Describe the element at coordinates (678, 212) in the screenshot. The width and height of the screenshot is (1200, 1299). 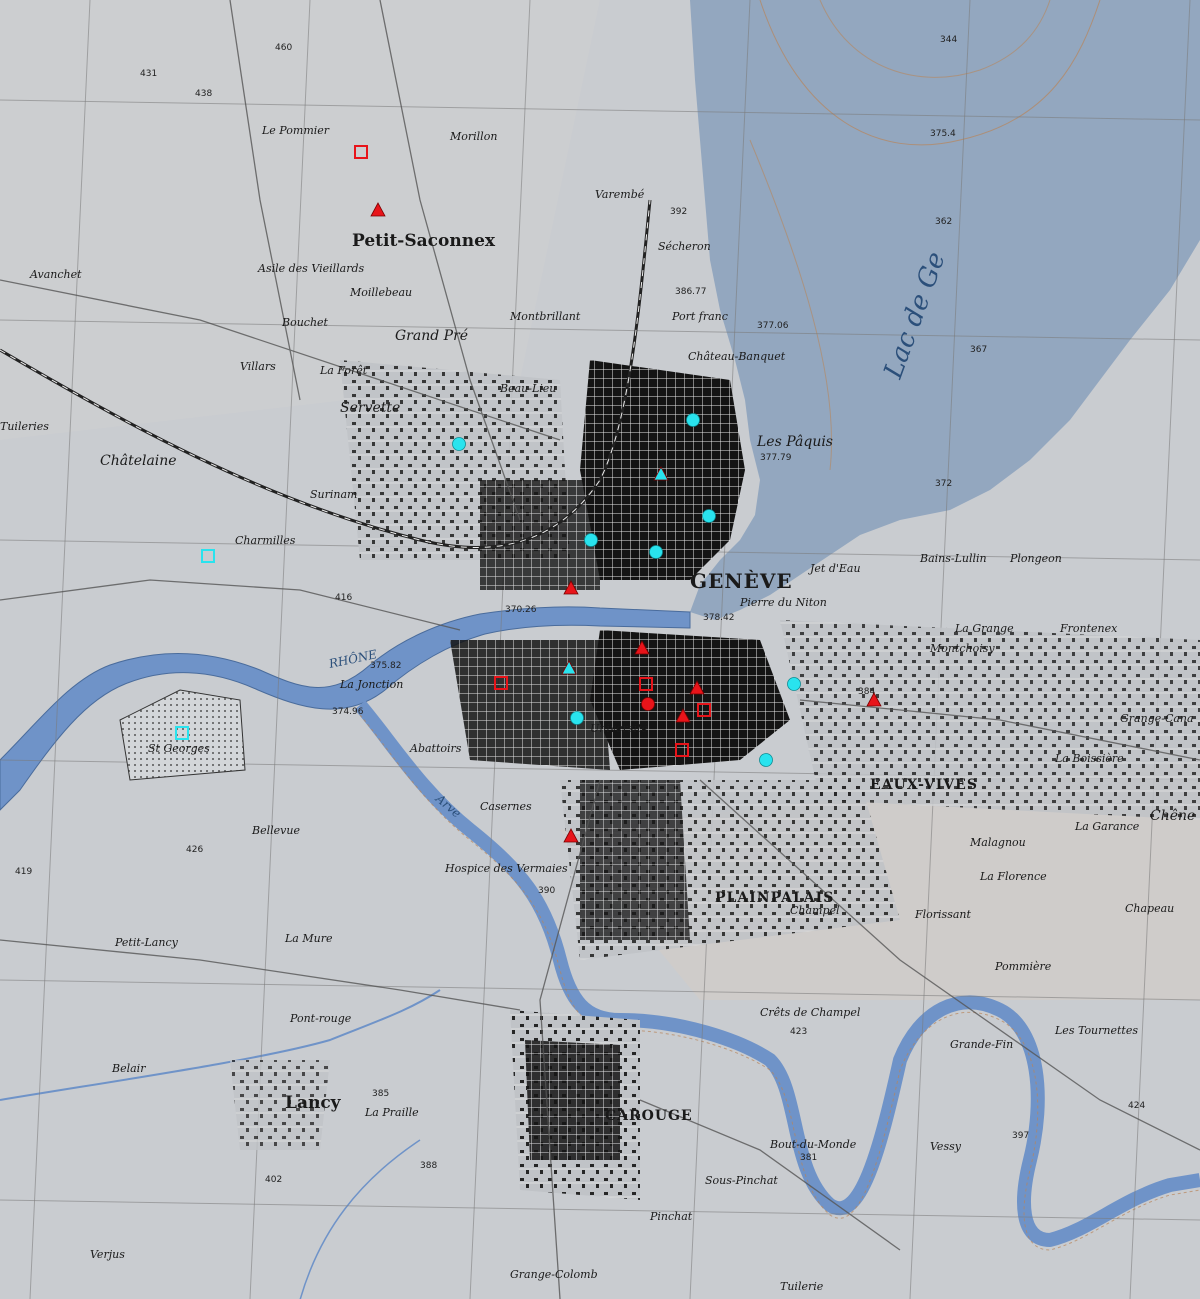
I see `elev-19: 392` at that location.